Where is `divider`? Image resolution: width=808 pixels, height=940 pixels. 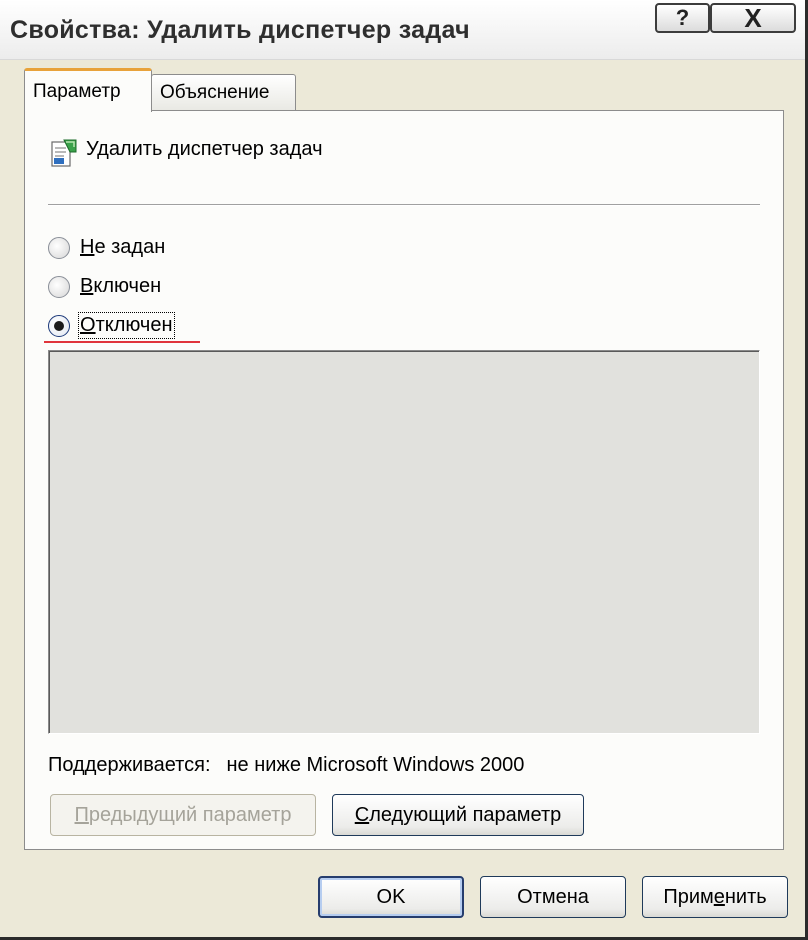 divider is located at coordinates (404, 205).